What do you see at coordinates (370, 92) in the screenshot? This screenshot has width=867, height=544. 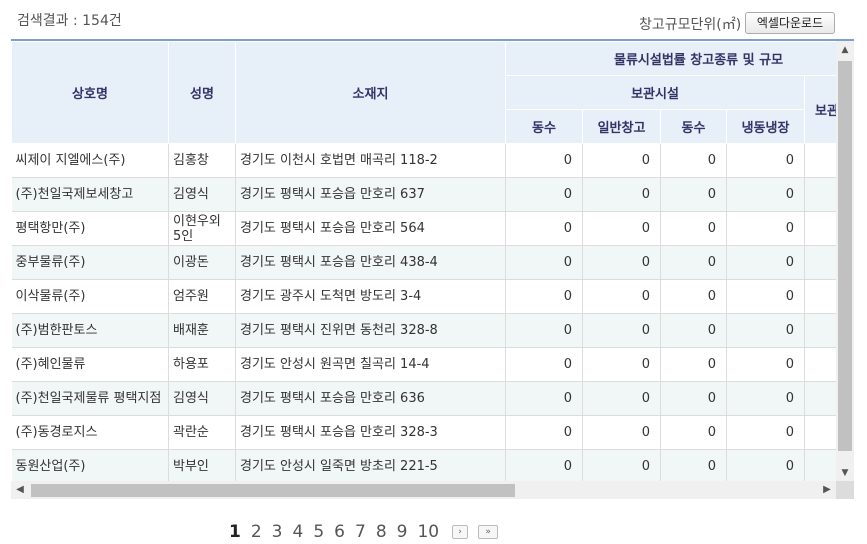 I see `col-header-address: 소재지` at bounding box center [370, 92].